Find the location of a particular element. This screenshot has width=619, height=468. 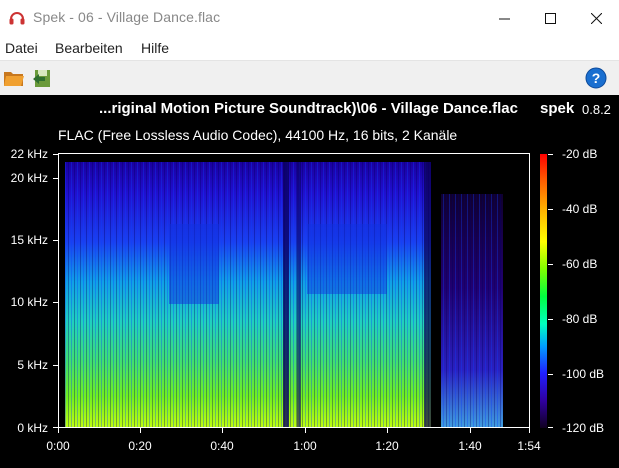

menu-bearbeiten: Bearbeiten is located at coordinates (89, 48).